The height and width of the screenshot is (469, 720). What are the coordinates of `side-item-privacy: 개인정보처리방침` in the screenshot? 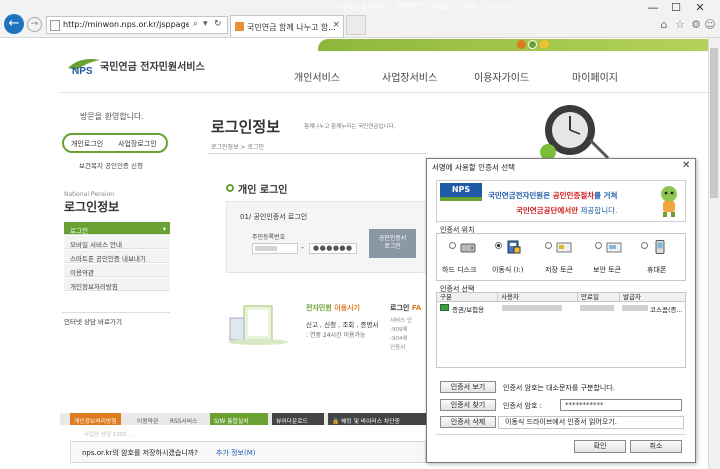 It's located at (117, 284).